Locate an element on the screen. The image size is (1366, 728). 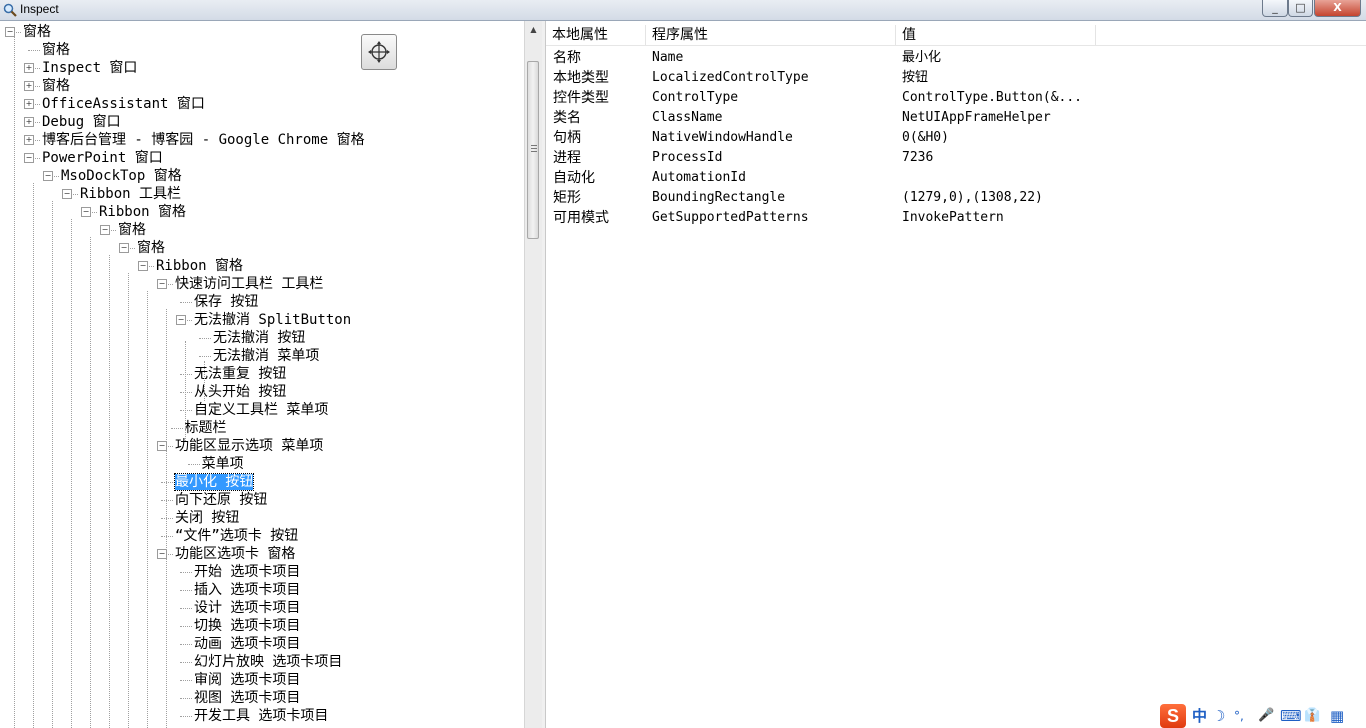
magnifier-icon is located at coordinates (10, 10).